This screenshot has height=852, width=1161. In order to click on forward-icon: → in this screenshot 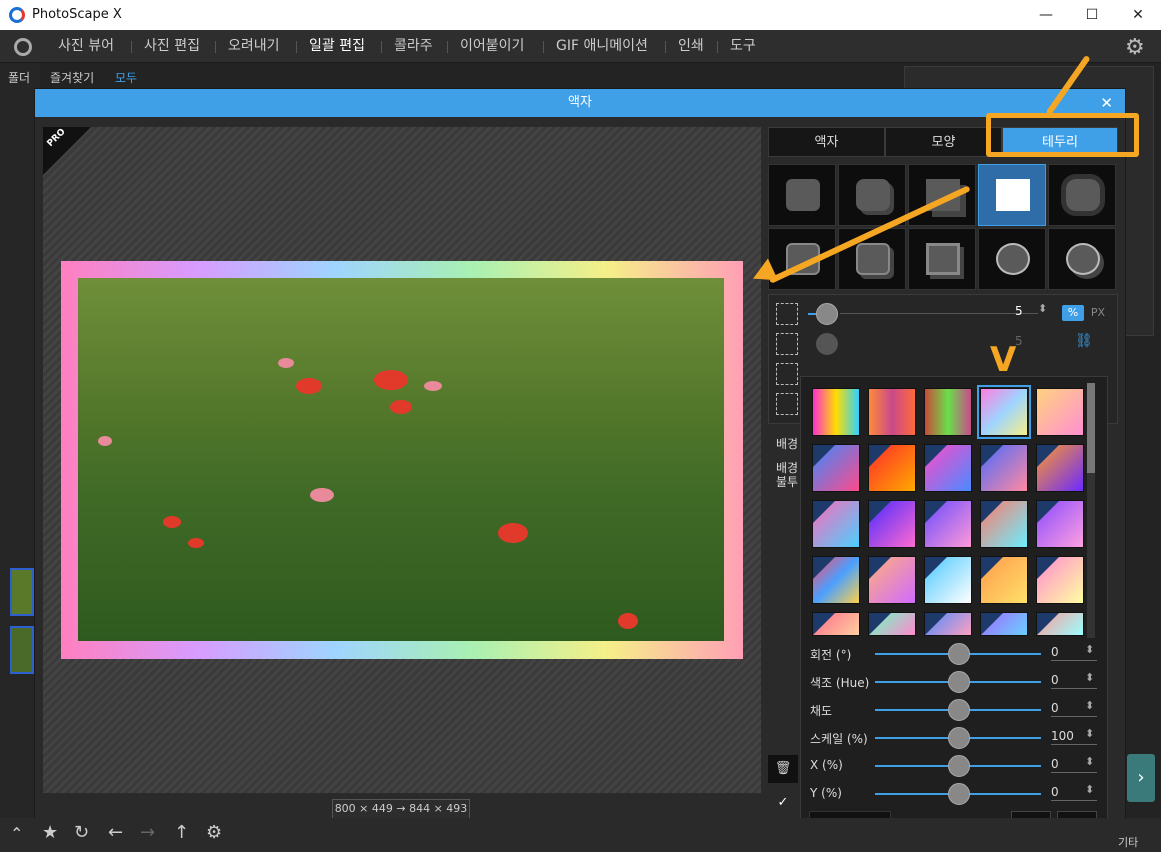, I will do `click(147, 832)`.